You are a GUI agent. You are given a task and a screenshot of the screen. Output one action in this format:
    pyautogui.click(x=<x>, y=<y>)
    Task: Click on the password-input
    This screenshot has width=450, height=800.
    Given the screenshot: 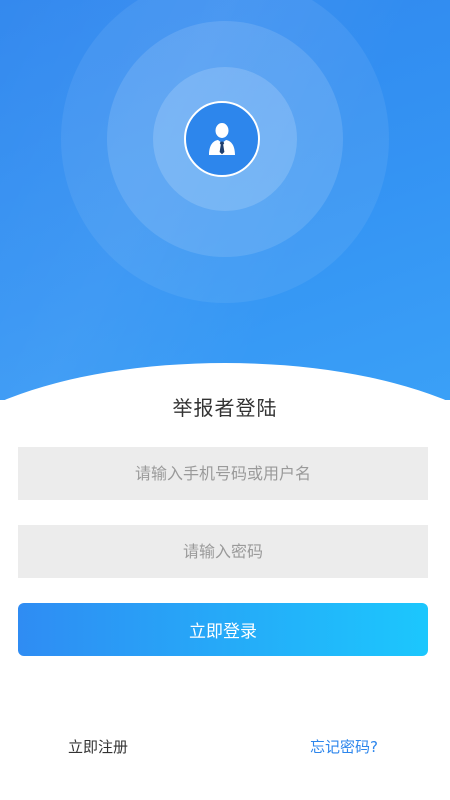 What is the action you would take?
    pyautogui.click(x=223, y=551)
    